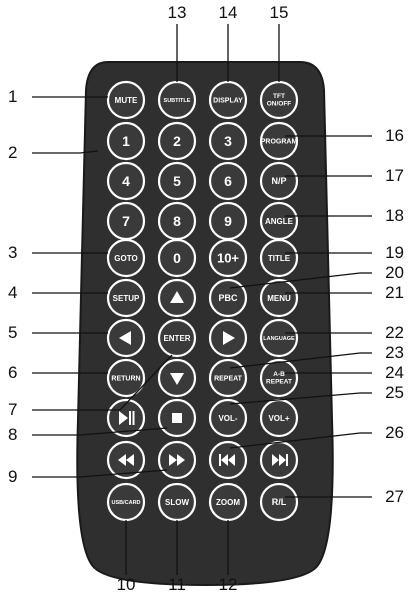 The width and height of the screenshot is (412, 603). Describe the element at coordinates (177, 460) in the screenshot. I see `fast-forward-button` at that location.